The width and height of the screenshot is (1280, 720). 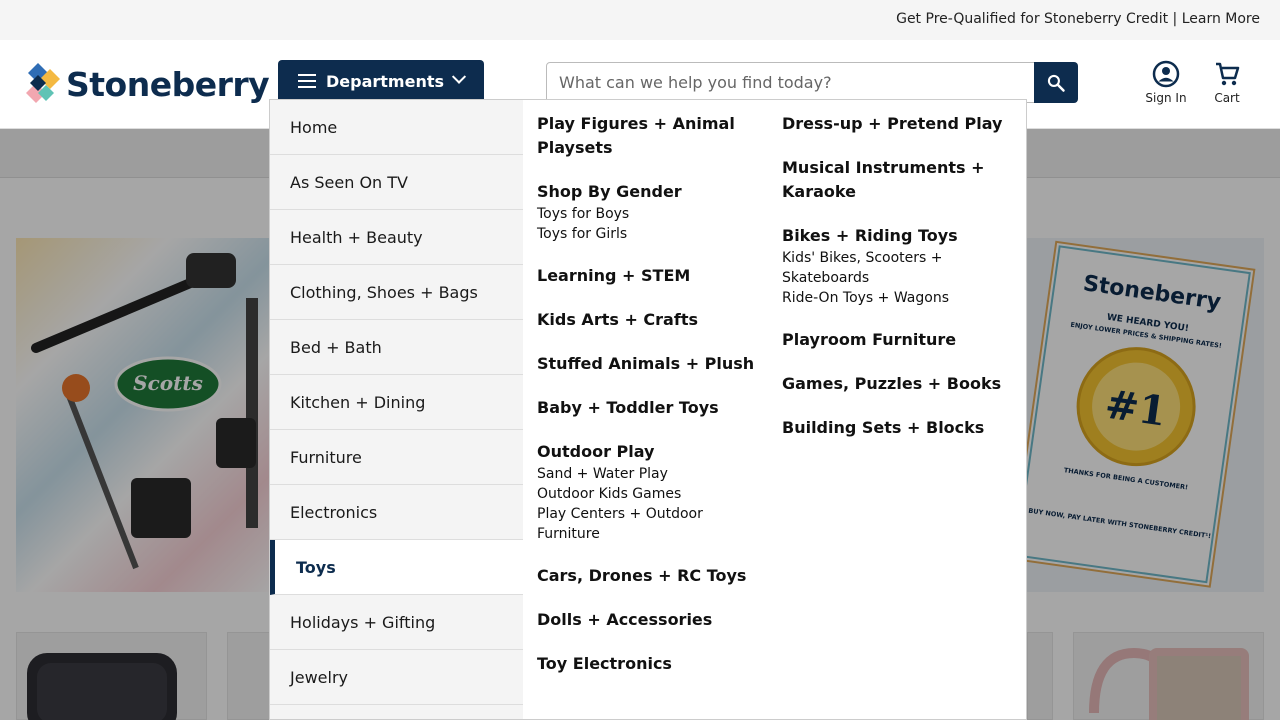 I want to click on category-link-cars-drones-rc-toys: Cars, Drones + RC Toys, so click(x=649, y=576).